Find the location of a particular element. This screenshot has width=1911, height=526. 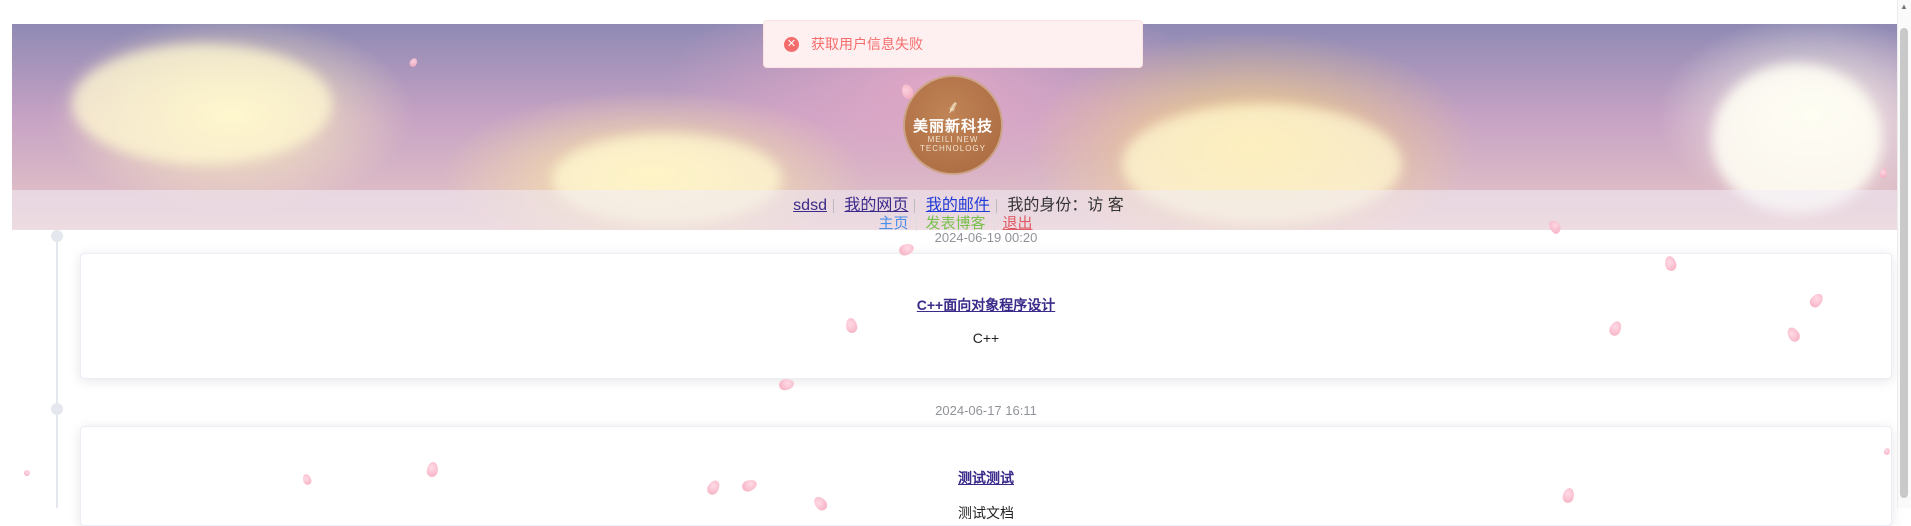

scrollbar: ▲ is located at coordinates (1904, 254).